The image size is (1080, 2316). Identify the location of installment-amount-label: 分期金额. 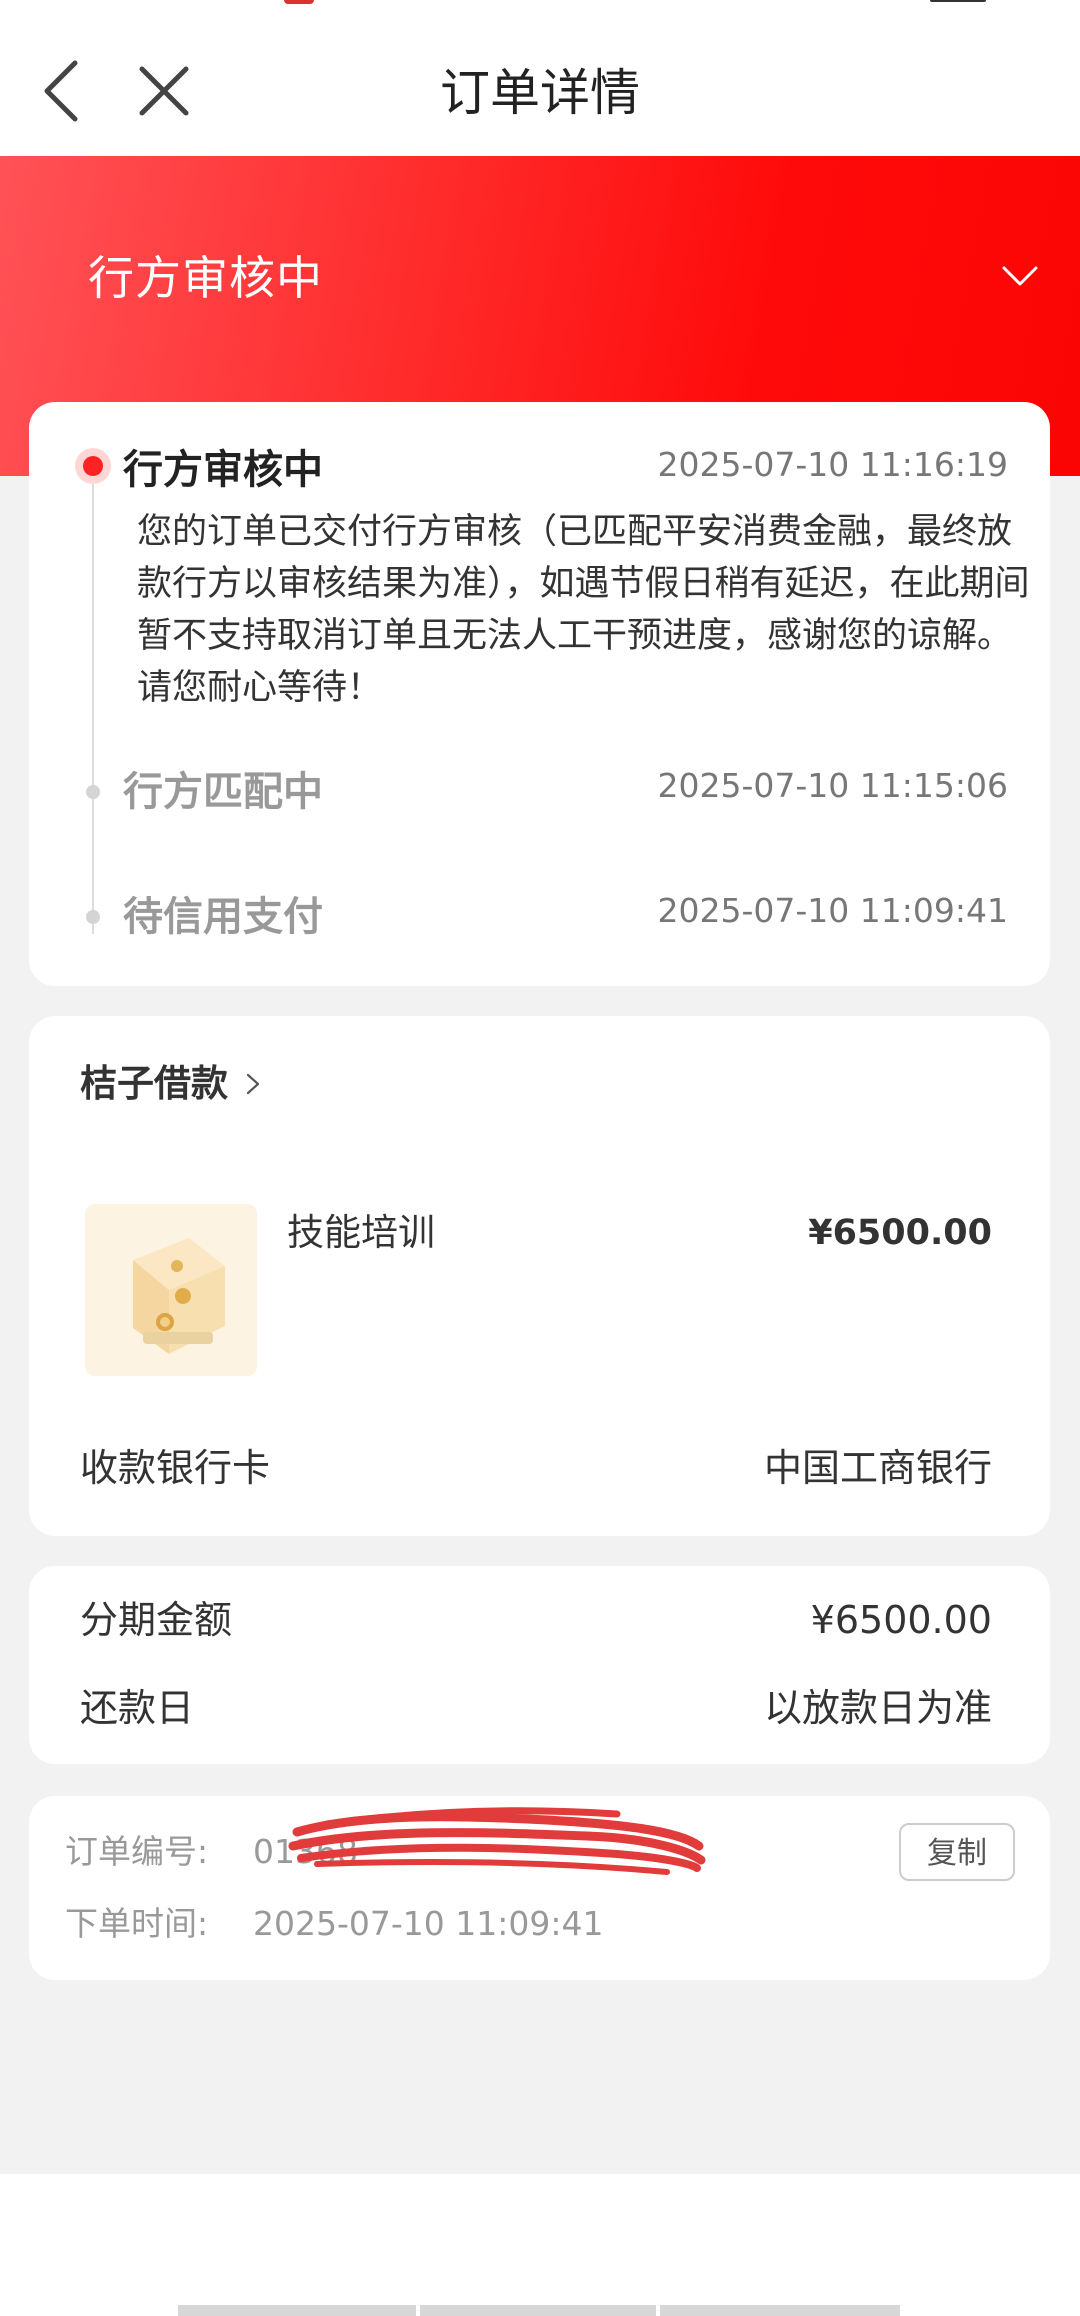
(156, 1620).